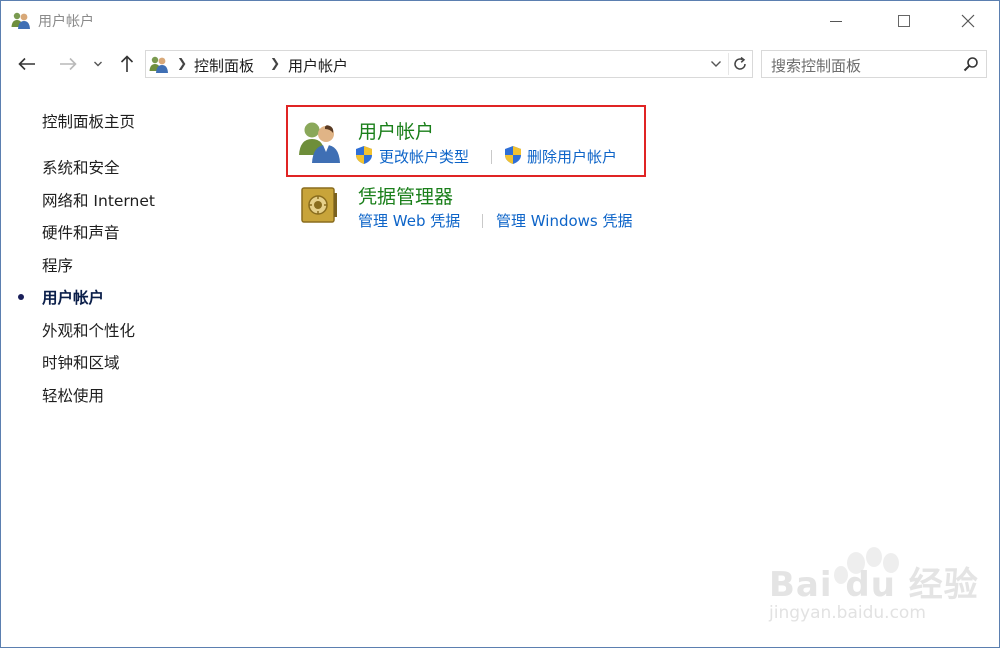  I want to click on forward-button, so click(68, 64).